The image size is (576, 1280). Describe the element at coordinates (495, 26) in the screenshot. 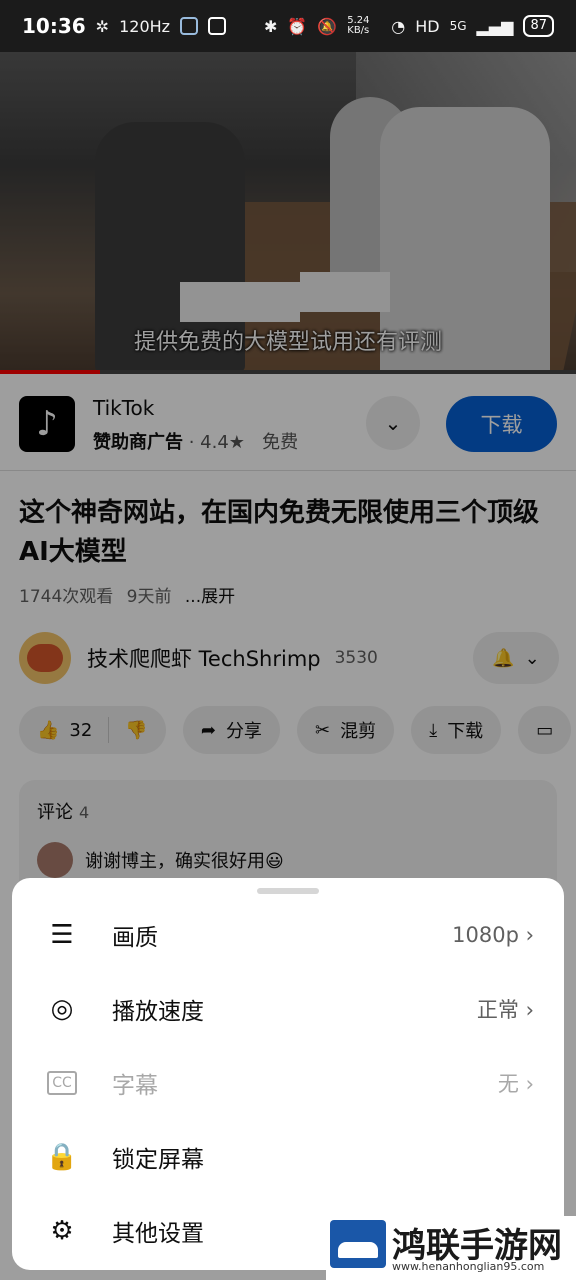

I see `signal-icon: ▂▄▆` at that location.